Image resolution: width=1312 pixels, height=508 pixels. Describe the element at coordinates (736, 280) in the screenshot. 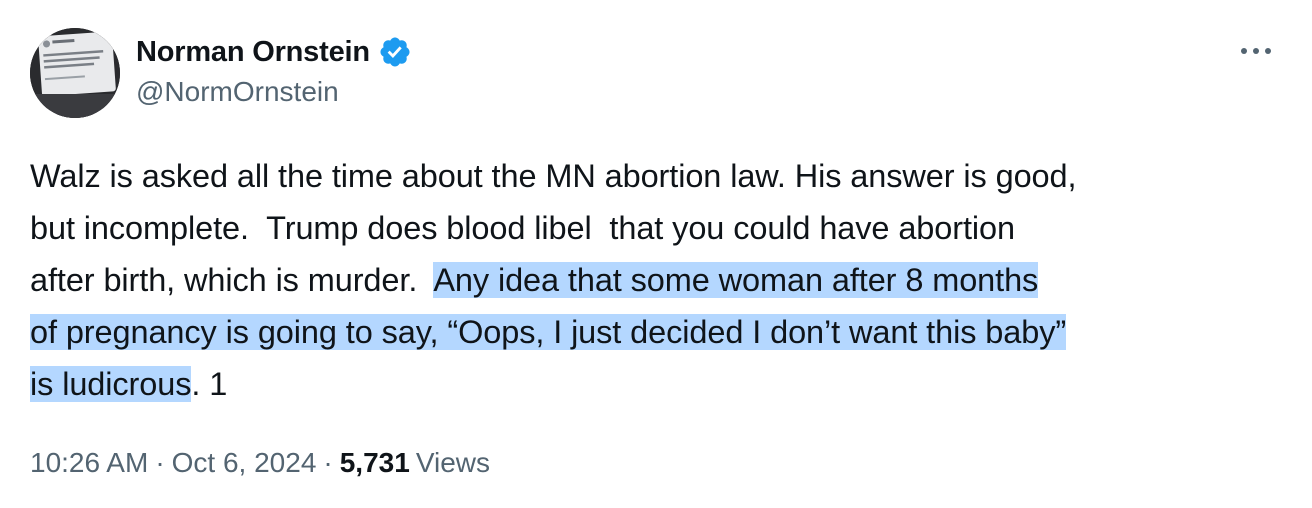

I see `selected-text: Any idea that some woman after 8 months` at that location.